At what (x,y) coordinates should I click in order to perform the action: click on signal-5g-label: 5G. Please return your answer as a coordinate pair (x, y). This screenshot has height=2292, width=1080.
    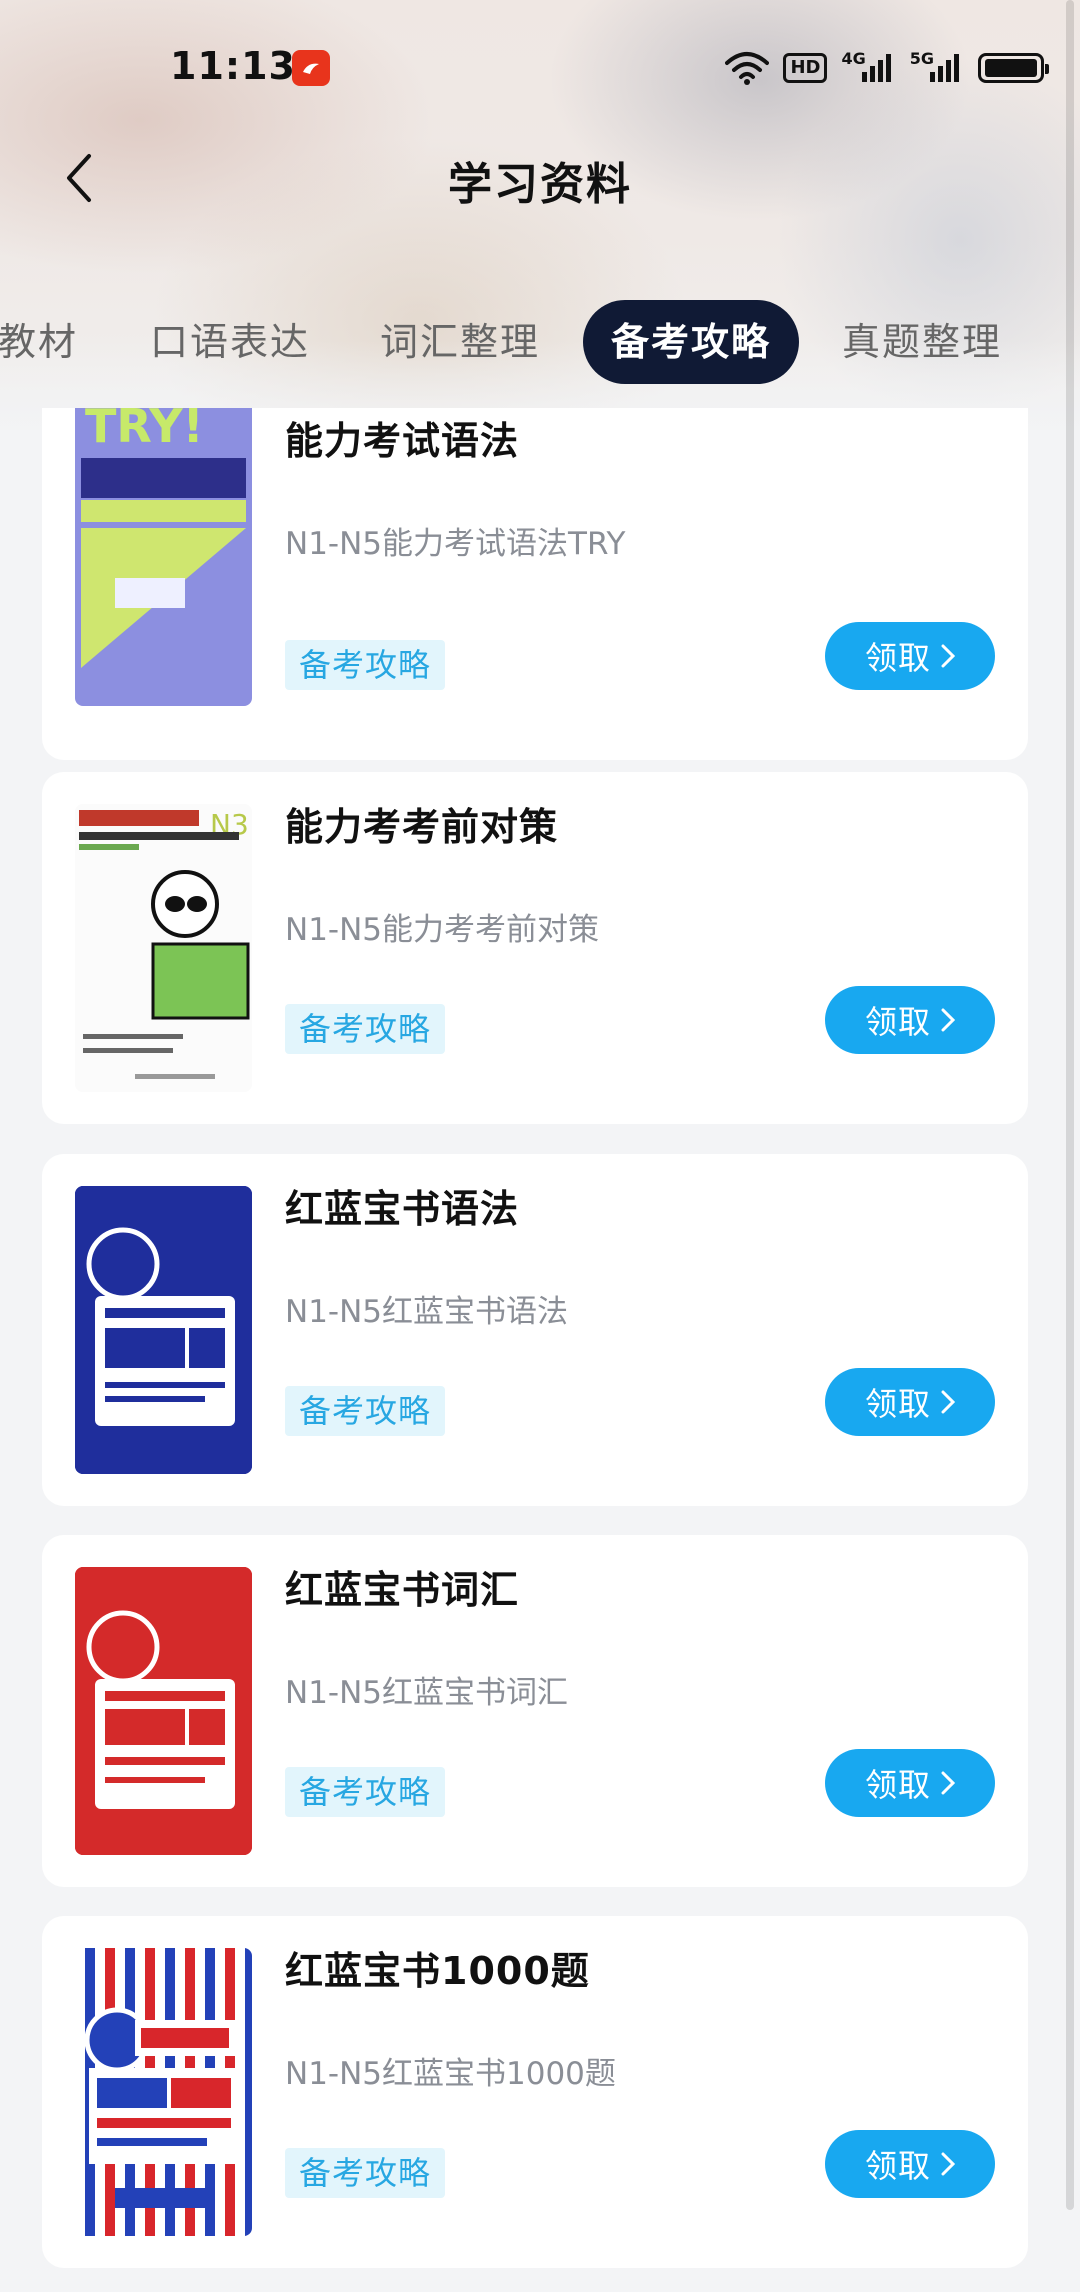
    Looking at the image, I should click on (921, 58).